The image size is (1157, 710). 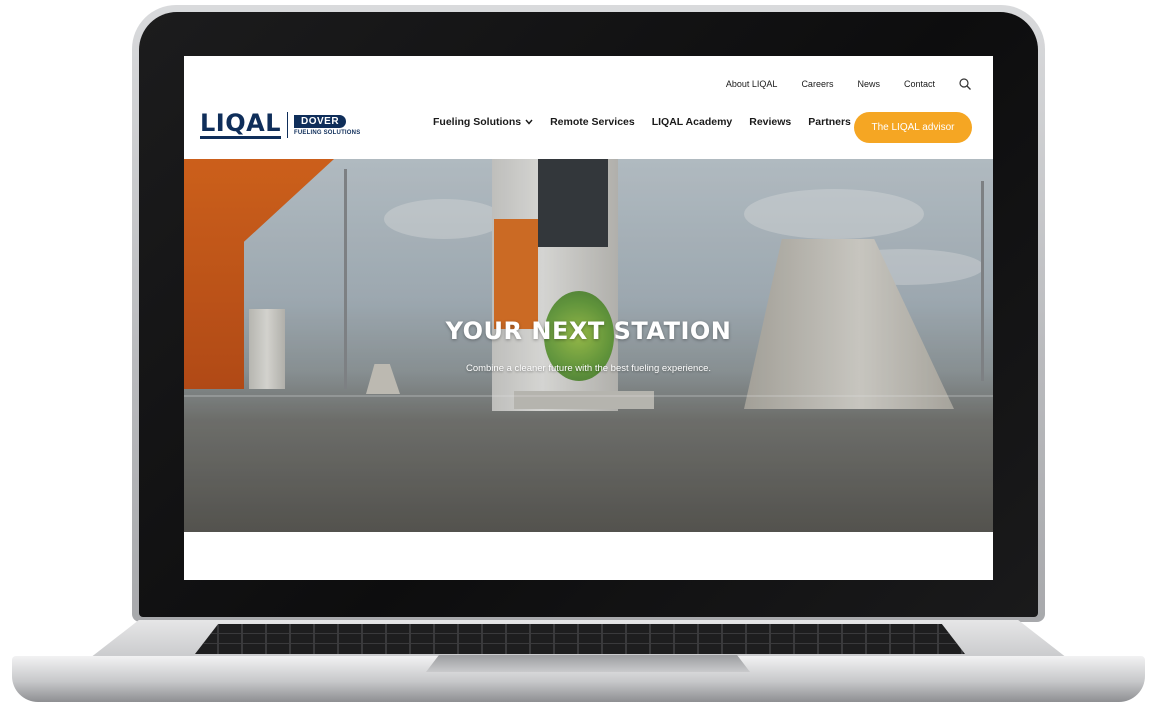 I want to click on site-logo: LIQAL DOVER FUELING SOLUTIONS, so click(x=280, y=125).